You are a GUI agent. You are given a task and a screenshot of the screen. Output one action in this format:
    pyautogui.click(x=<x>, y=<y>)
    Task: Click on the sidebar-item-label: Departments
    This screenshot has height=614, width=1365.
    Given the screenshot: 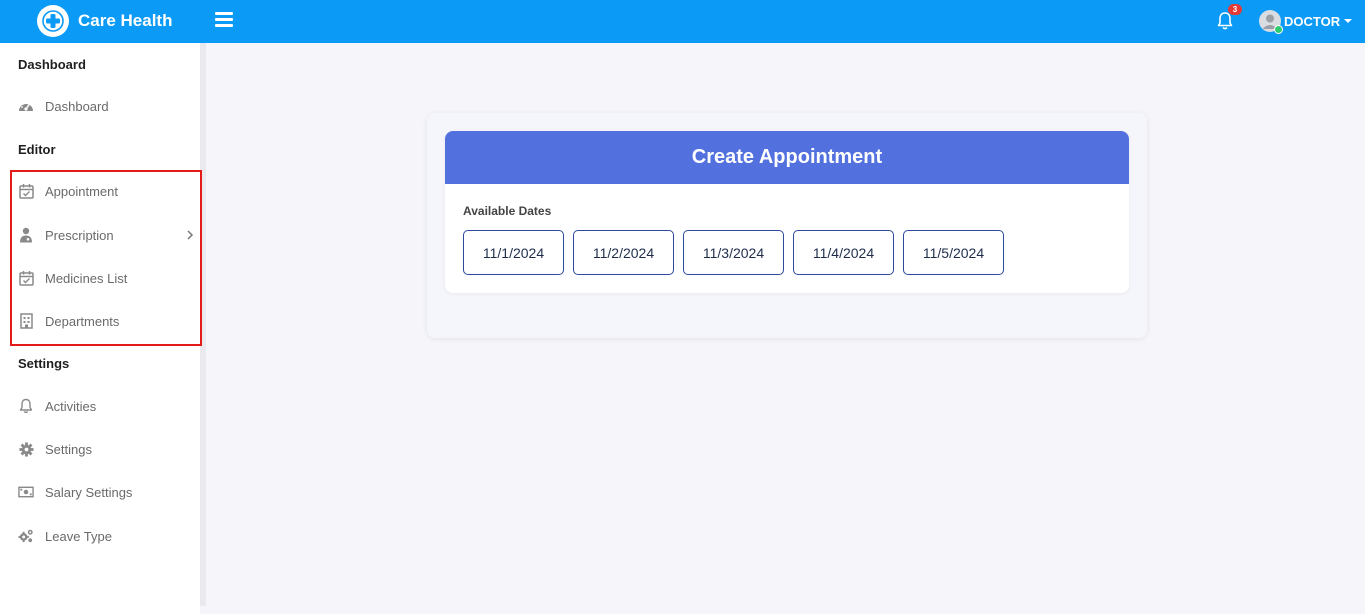 What is the action you would take?
    pyautogui.click(x=82, y=321)
    